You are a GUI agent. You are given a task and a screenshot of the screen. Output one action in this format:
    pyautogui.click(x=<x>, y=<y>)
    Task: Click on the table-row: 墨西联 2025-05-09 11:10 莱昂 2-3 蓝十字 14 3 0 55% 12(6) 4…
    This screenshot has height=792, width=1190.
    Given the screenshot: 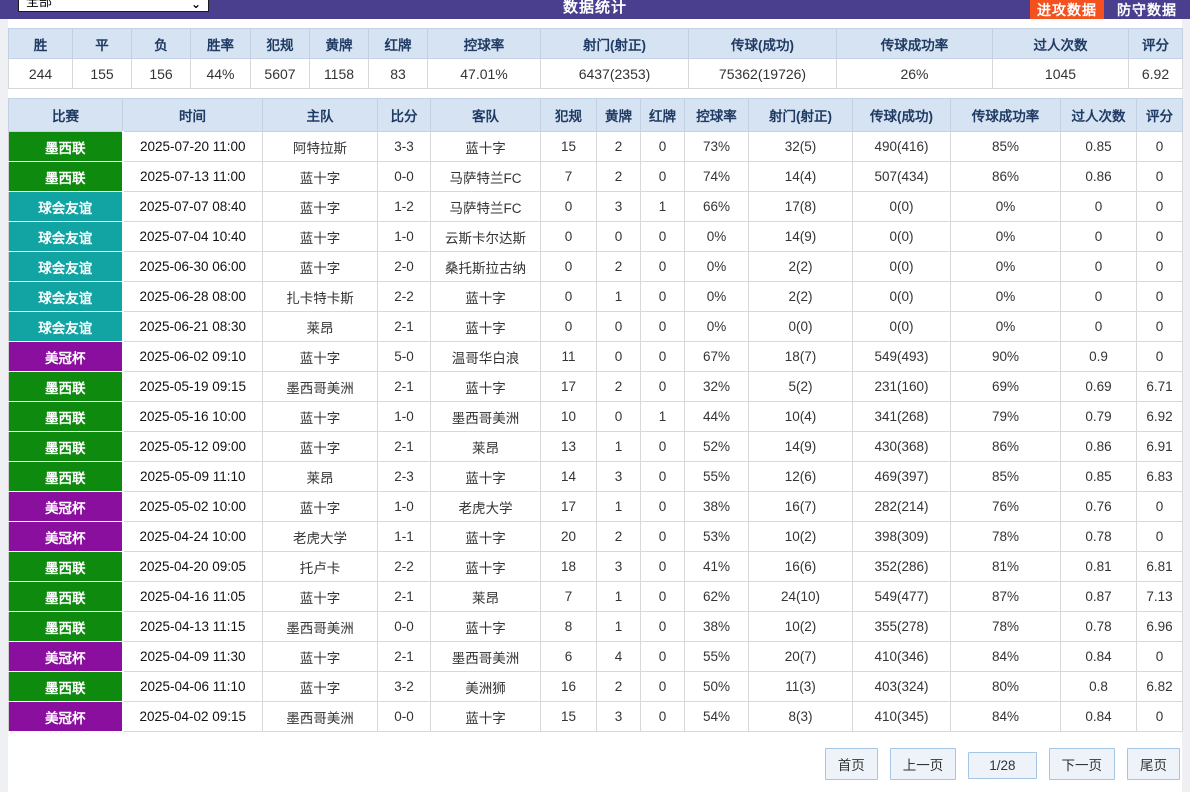 What is the action you would take?
    pyautogui.click(x=595, y=476)
    